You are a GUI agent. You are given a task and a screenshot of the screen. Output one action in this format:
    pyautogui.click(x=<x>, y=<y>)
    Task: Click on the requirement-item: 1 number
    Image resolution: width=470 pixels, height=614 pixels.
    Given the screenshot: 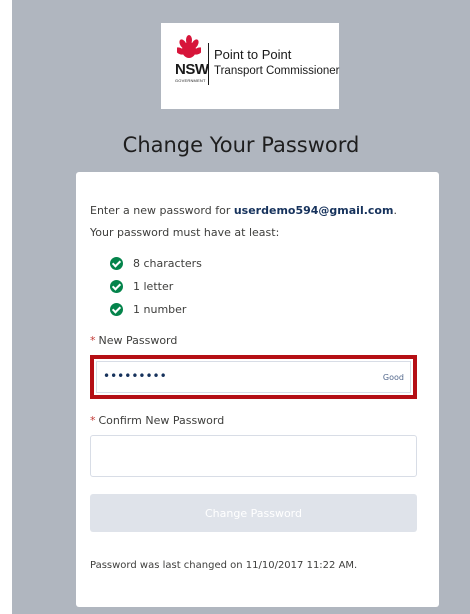 What is the action you would take?
    pyautogui.click(x=148, y=309)
    